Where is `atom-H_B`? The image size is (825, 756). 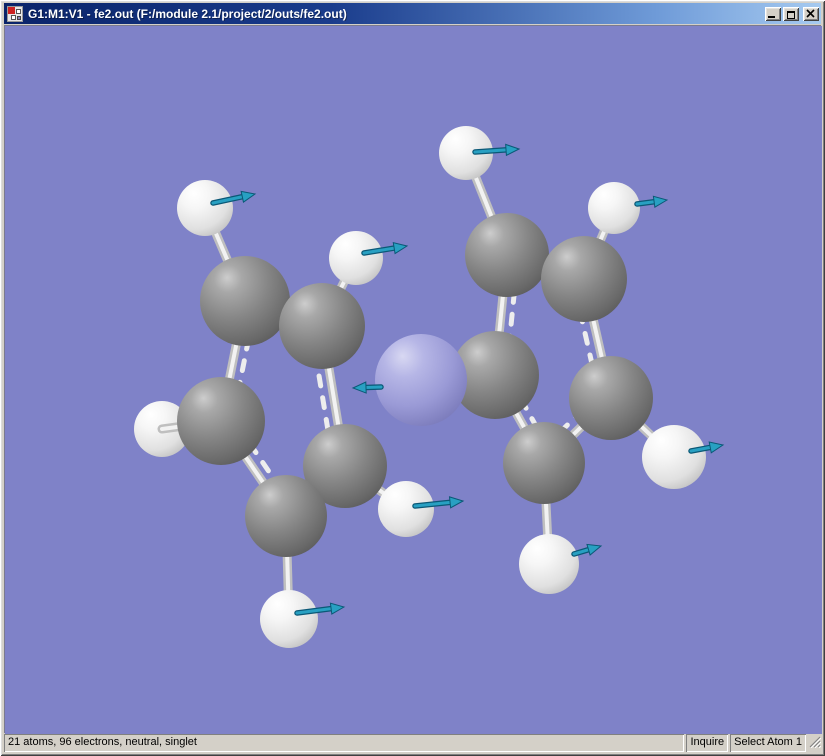 atom-H_B is located at coordinates (356, 258).